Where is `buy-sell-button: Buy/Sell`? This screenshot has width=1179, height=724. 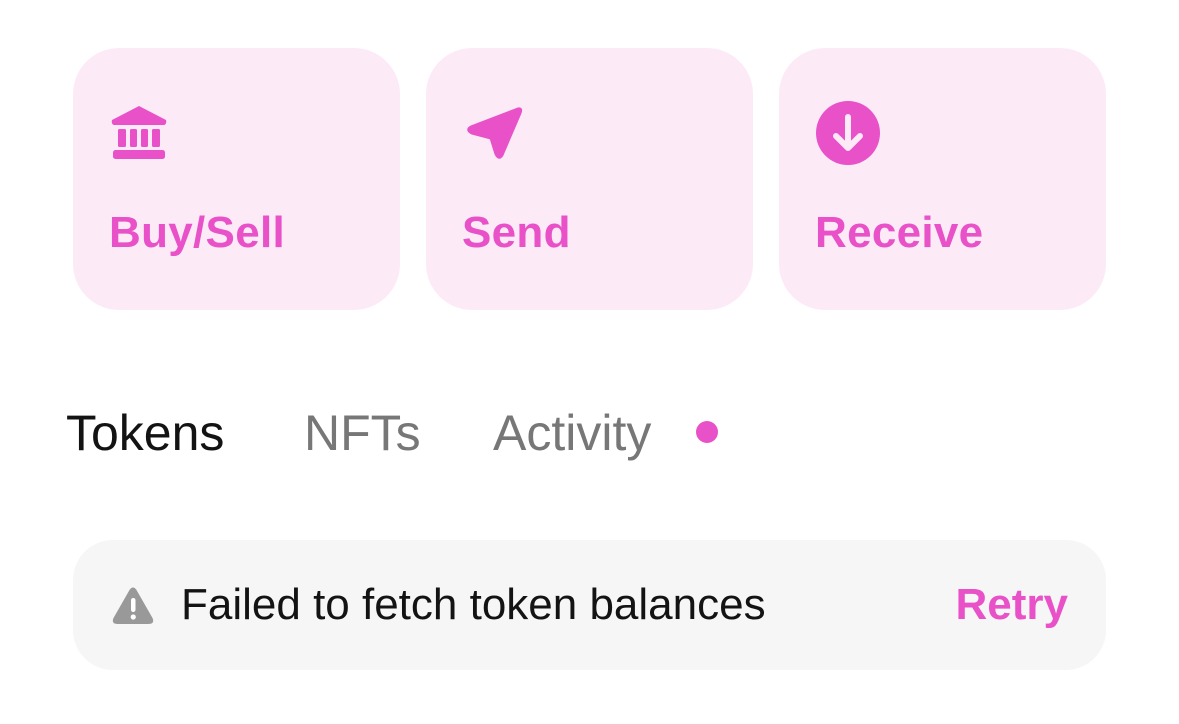 buy-sell-button: Buy/Sell is located at coordinates (236, 179).